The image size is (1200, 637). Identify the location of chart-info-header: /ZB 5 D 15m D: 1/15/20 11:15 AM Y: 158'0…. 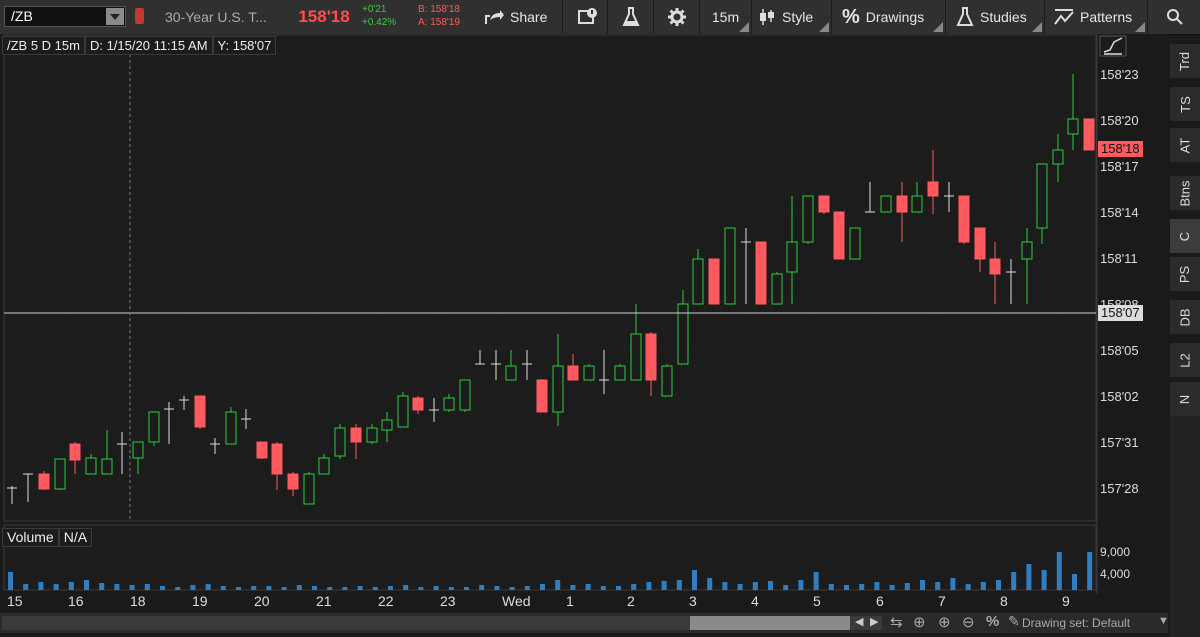
(139, 45).